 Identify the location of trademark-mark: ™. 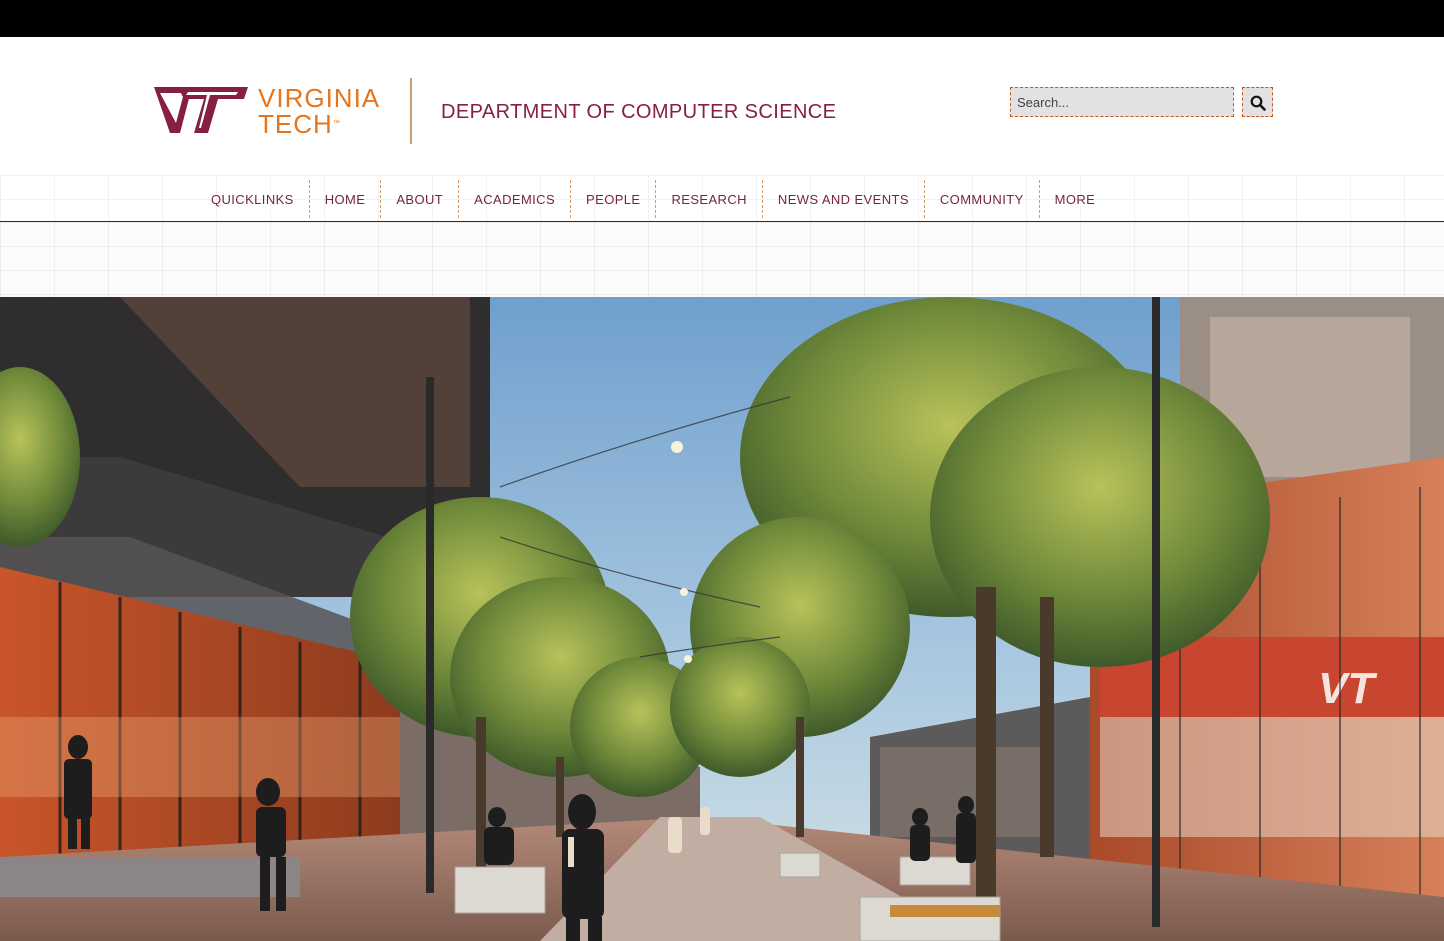
(336, 123).